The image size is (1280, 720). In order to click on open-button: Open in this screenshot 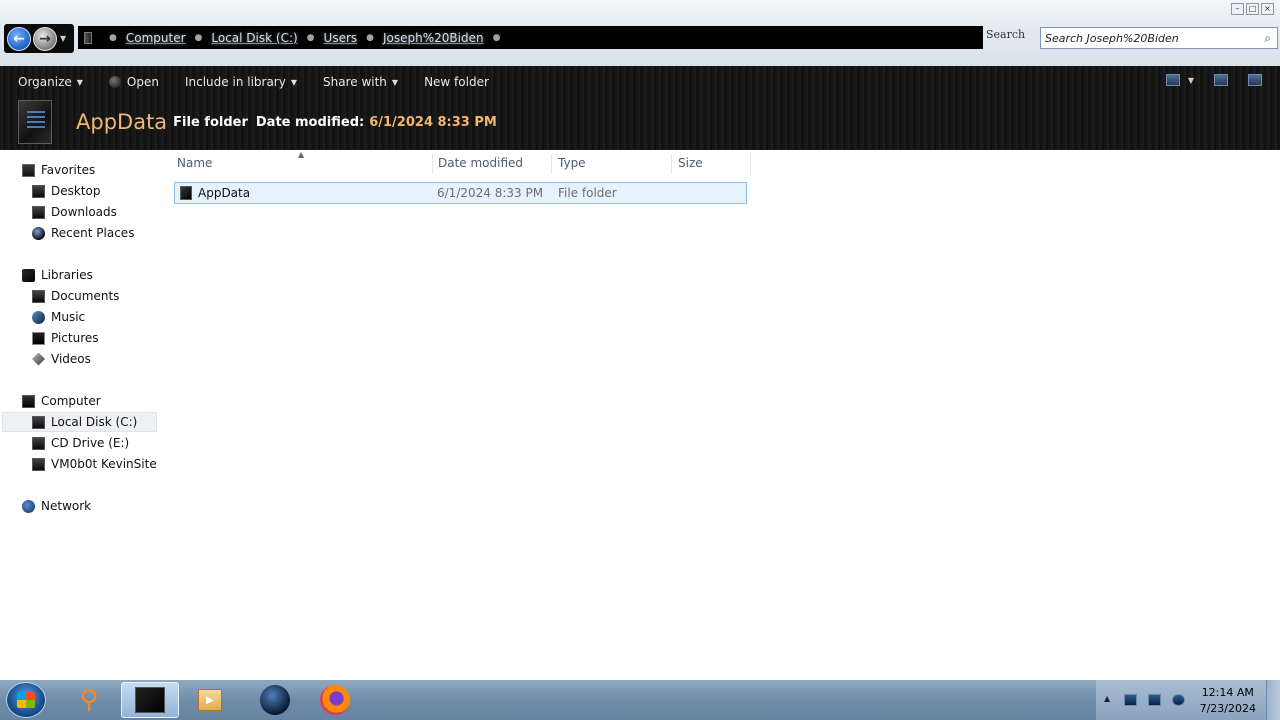, I will do `click(133, 82)`.